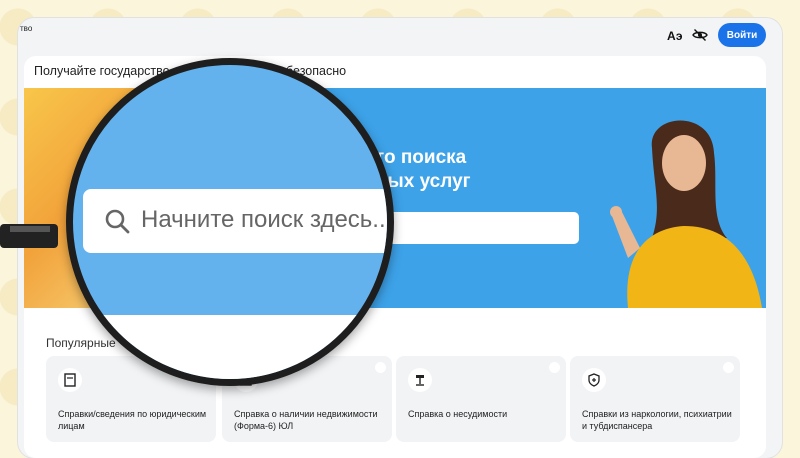 This screenshot has width=800, height=458. I want to click on top-bar: тво Аэ Войти, so click(400, 37).